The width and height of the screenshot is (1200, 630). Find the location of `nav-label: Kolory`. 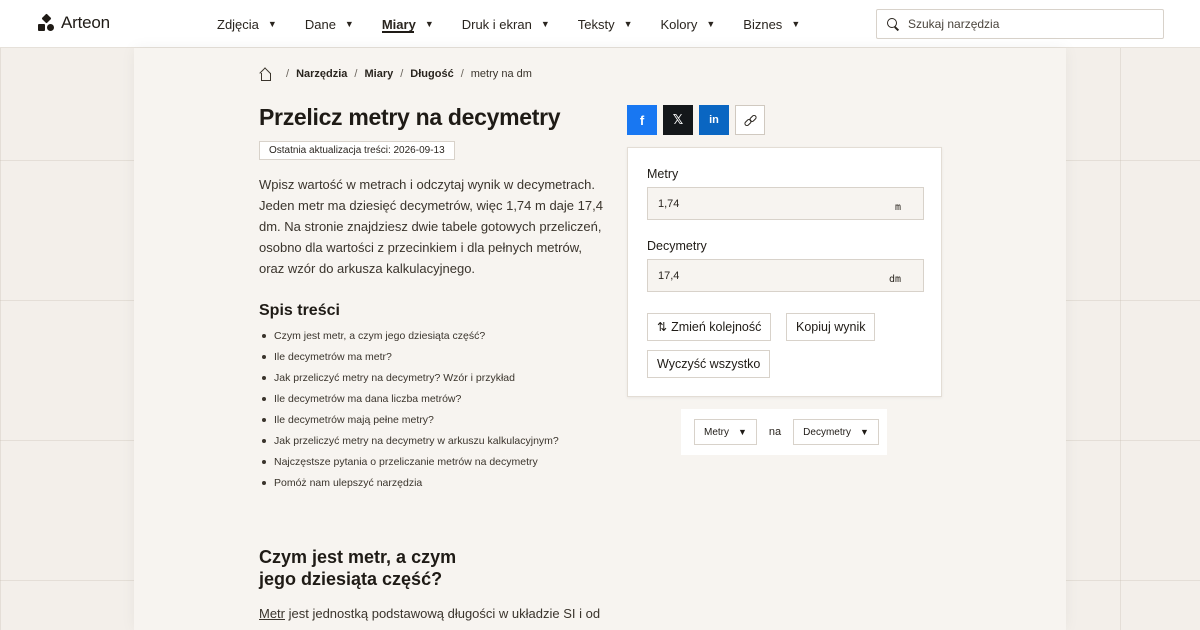

nav-label: Kolory is located at coordinates (679, 24).